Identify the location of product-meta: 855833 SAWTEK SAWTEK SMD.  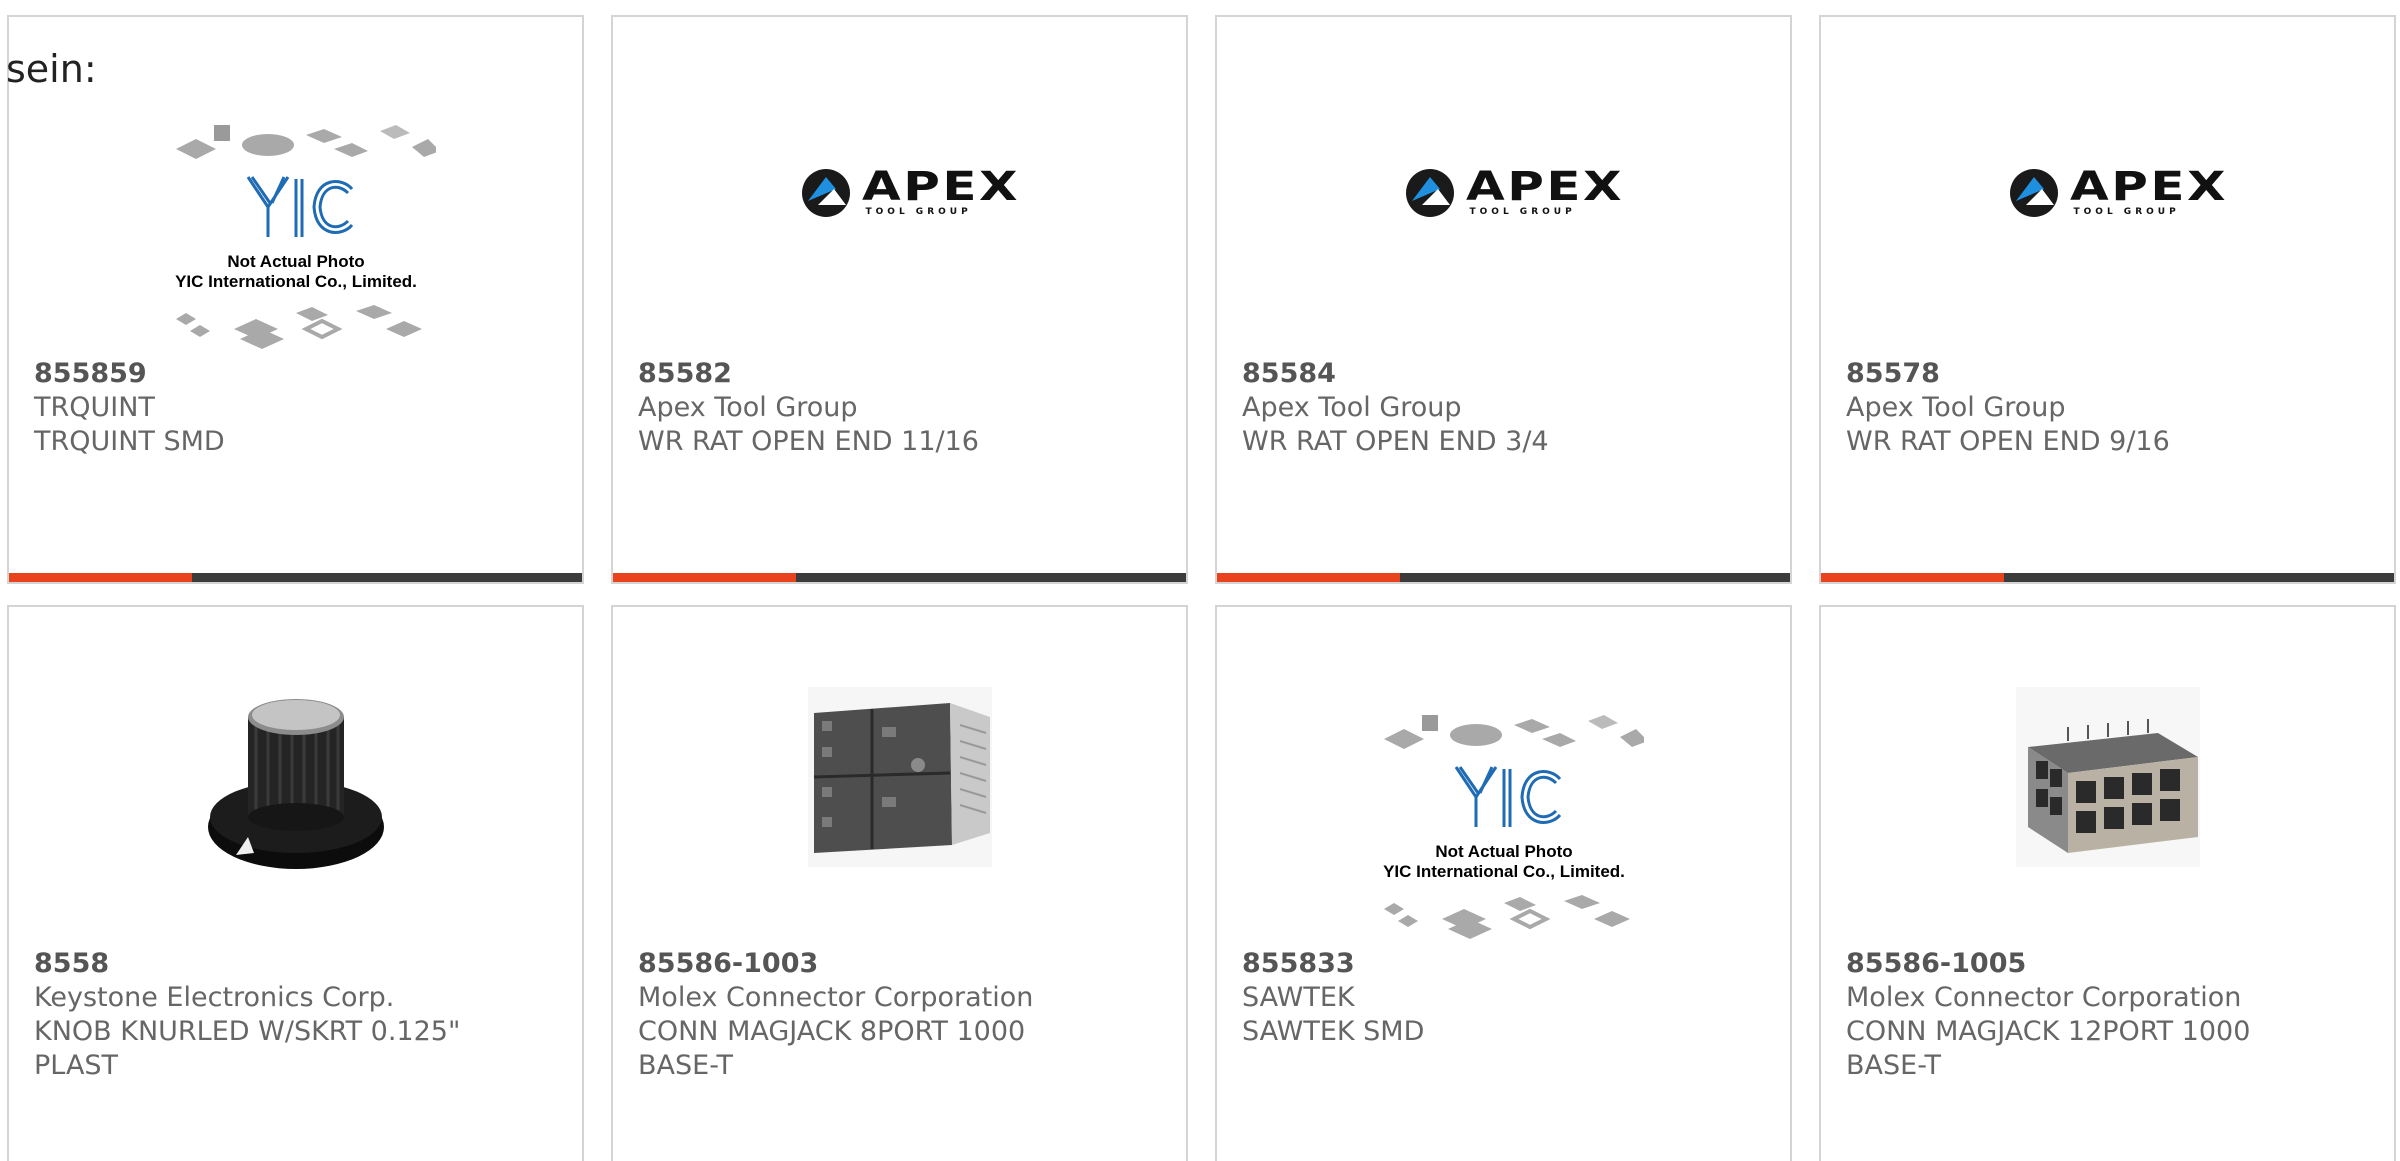
(1506, 998).